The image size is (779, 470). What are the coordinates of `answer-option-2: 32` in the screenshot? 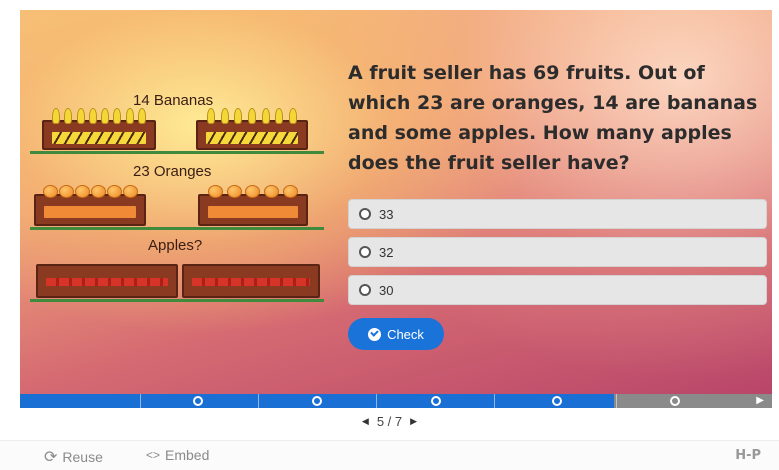 It's located at (557, 252).